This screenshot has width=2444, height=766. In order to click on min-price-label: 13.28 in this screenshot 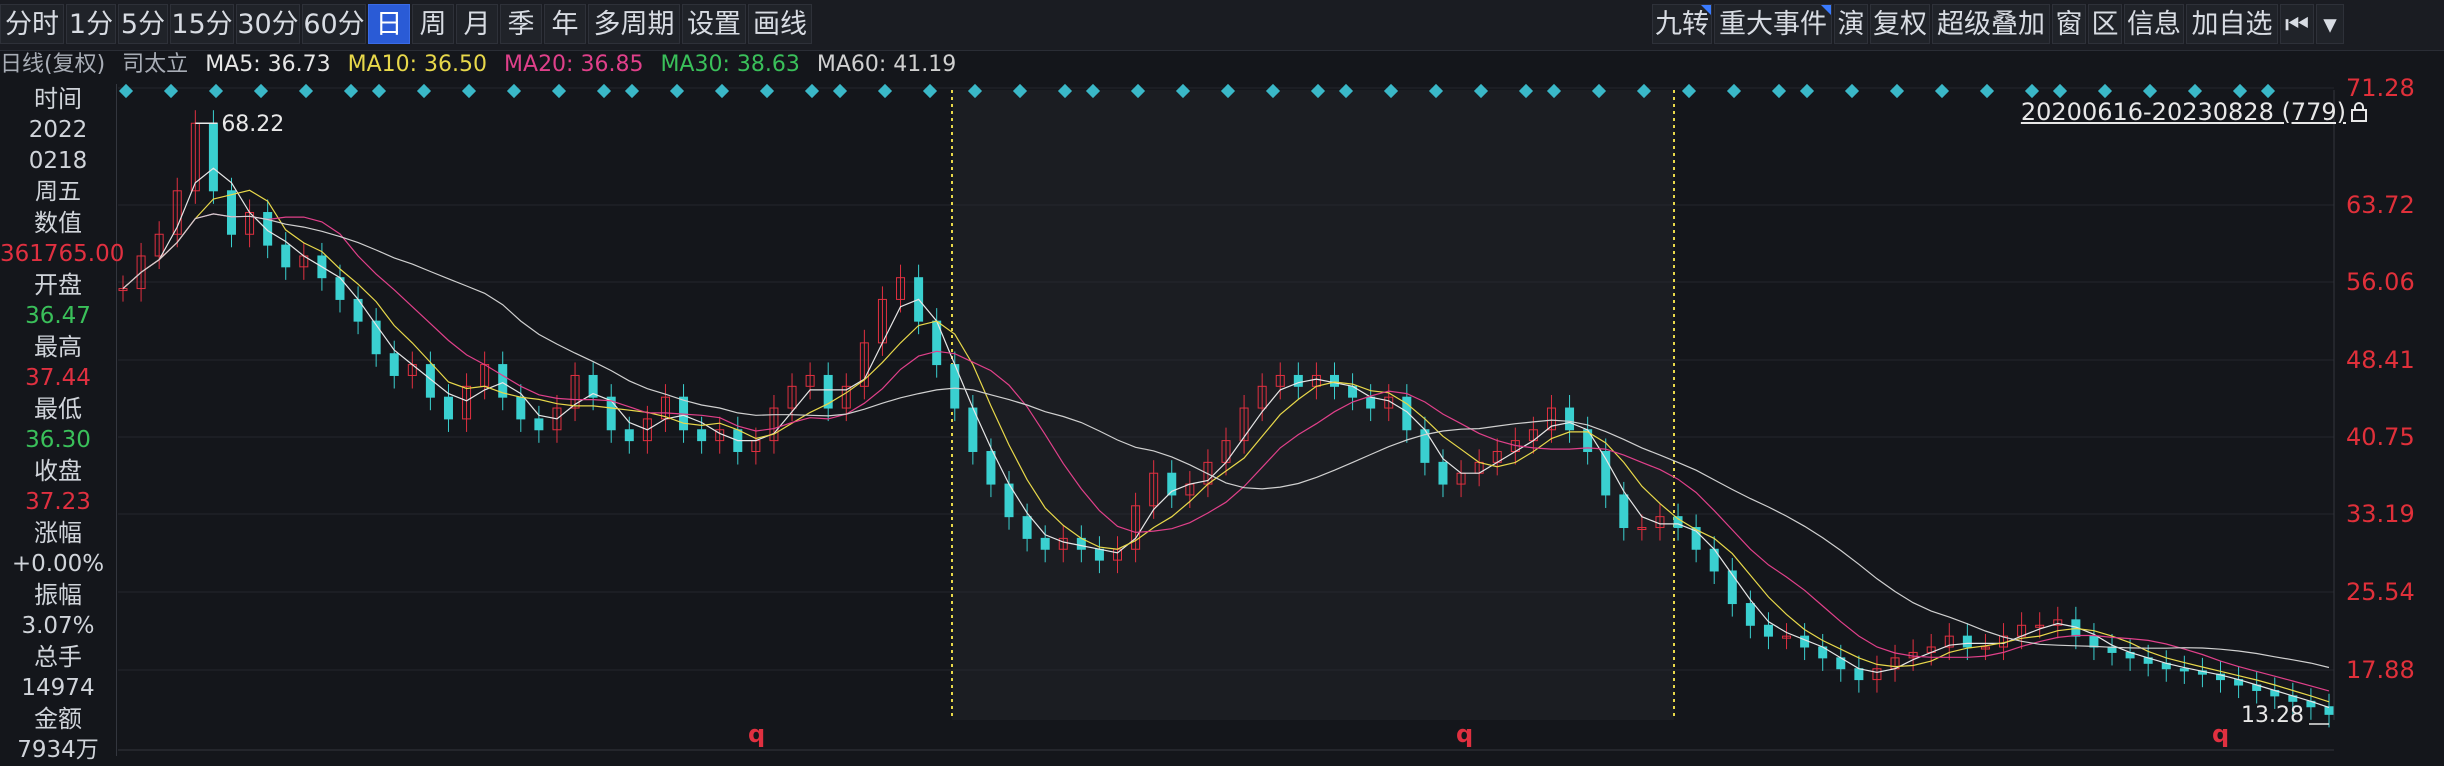, I will do `click(2272, 715)`.